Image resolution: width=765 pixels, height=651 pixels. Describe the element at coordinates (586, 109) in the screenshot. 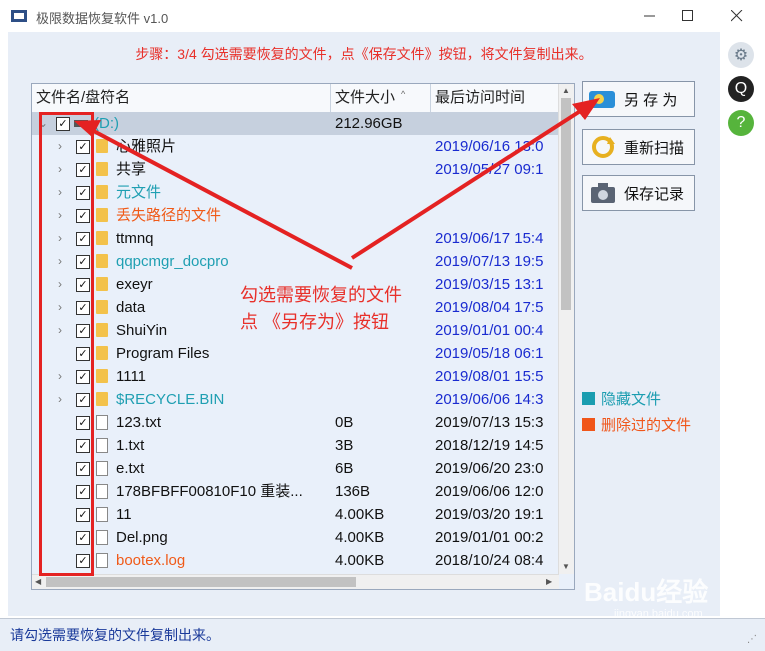

I see `arrow-head-save-as` at that location.